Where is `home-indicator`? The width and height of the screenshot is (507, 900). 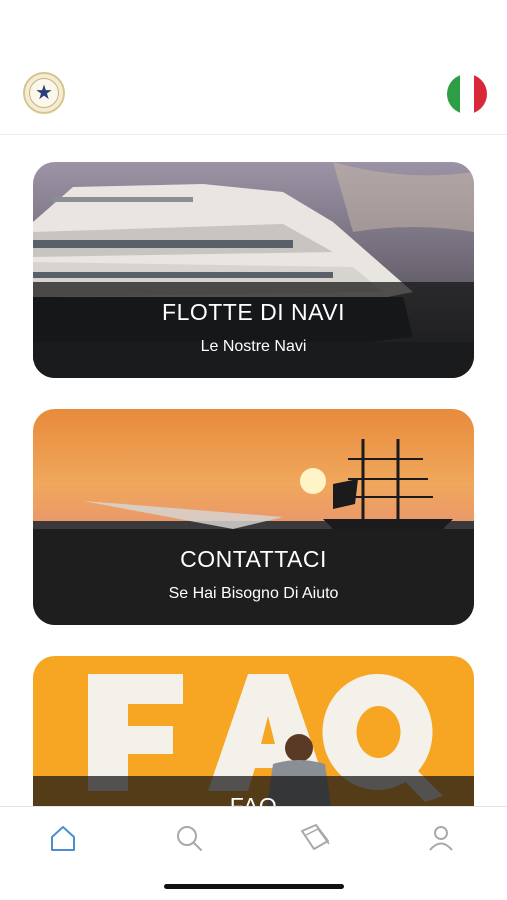
home-indicator is located at coordinates (254, 886).